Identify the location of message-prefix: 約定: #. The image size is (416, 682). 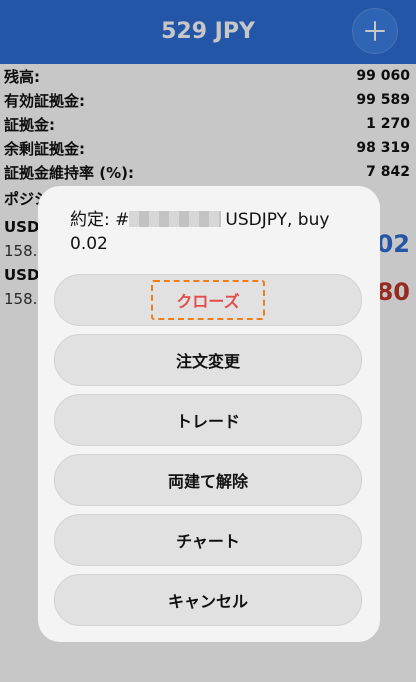
(100, 220).